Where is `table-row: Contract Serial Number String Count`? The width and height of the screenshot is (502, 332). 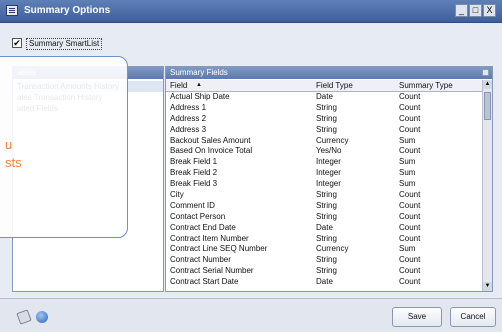 table-row: Contract Serial Number String Count is located at coordinates (325, 271).